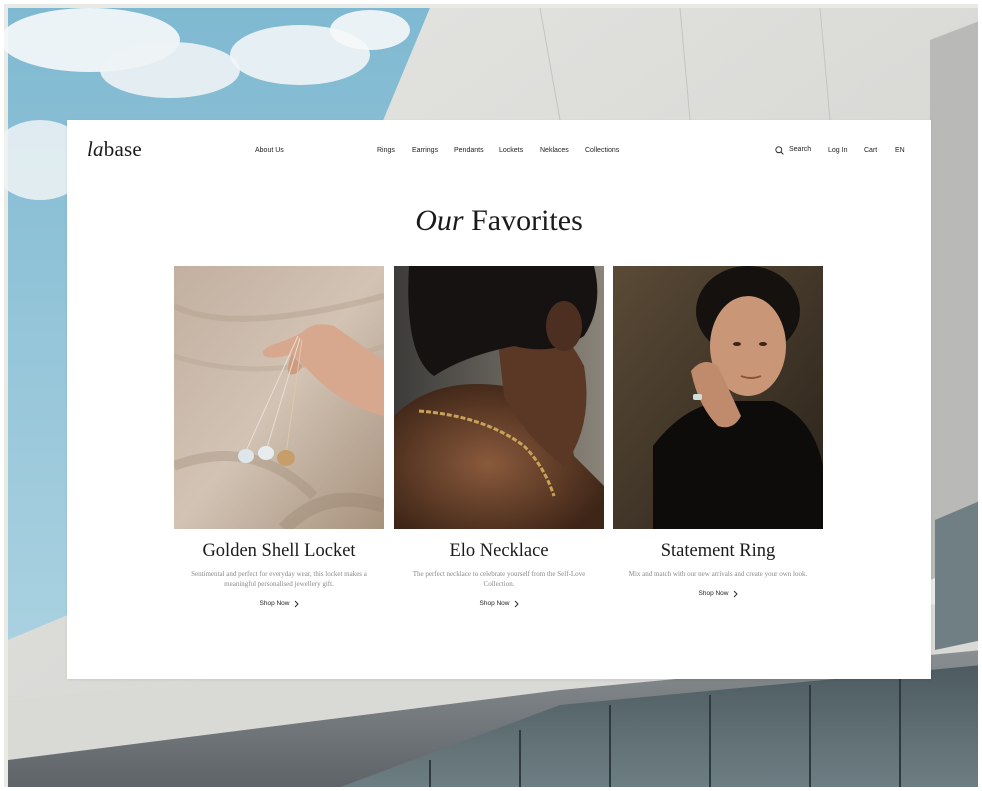  I want to click on nav-about-us: About Us, so click(269, 151).